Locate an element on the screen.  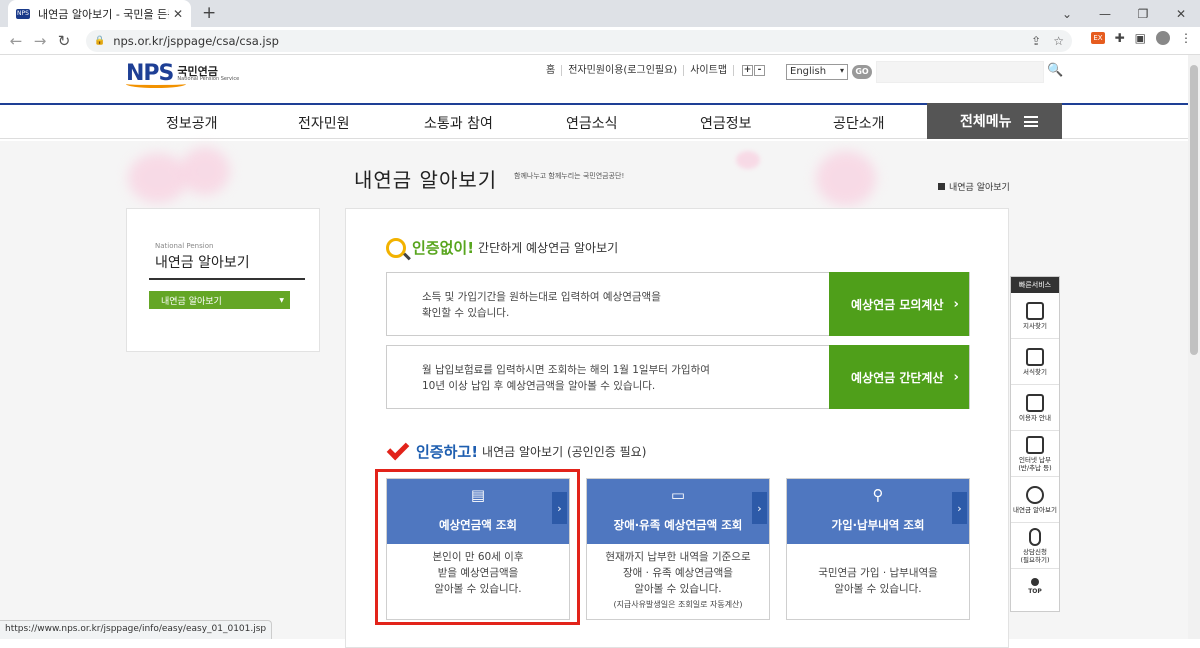
quick-user-guide: 이용자 안내 is located at coordinates (1035, 408).